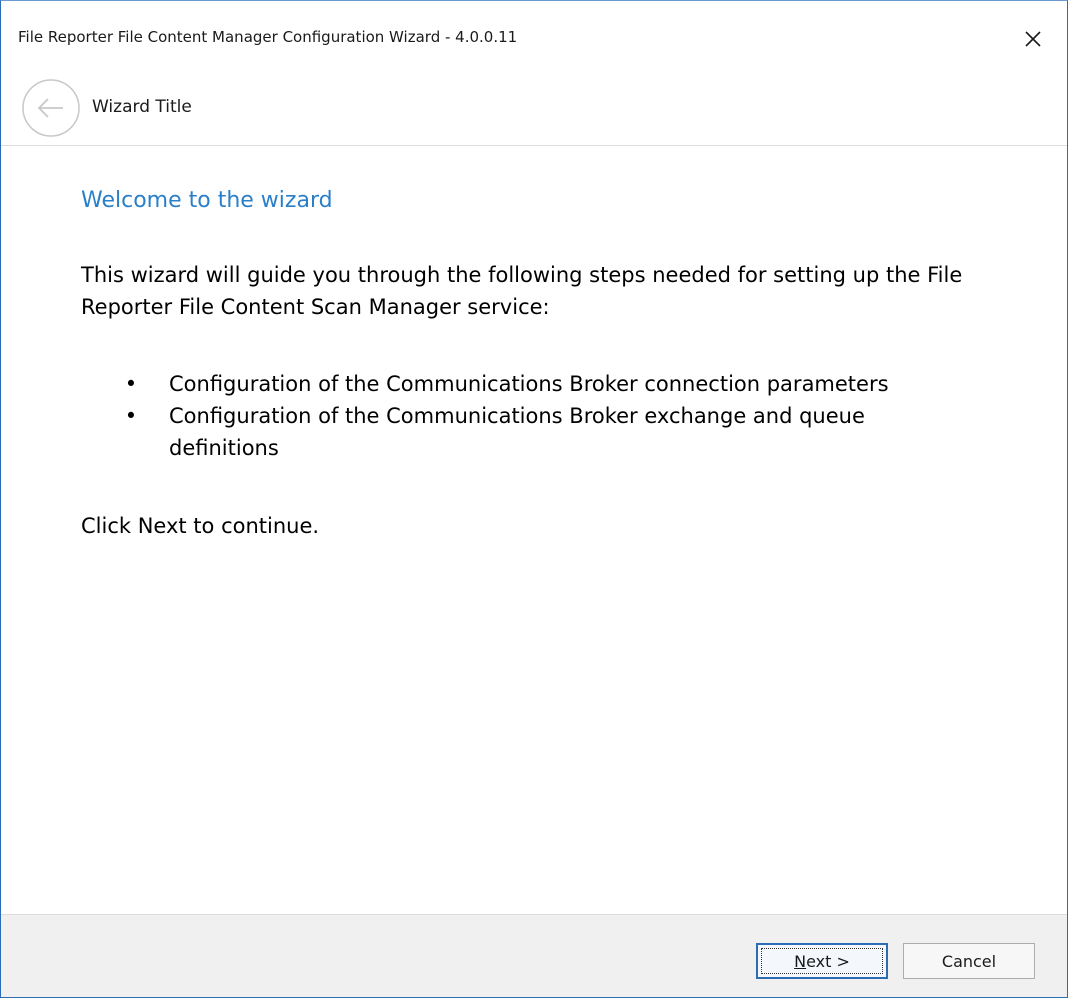  What do you see at coordinates (207, 200) in the screenshot?
I see `welcome-heading: Welcome to the wizard` at bounding box center [207, 200].